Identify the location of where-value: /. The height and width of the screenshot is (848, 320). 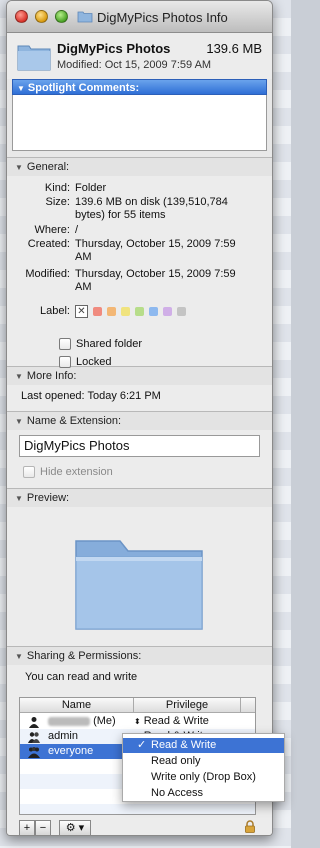
(77, 230).